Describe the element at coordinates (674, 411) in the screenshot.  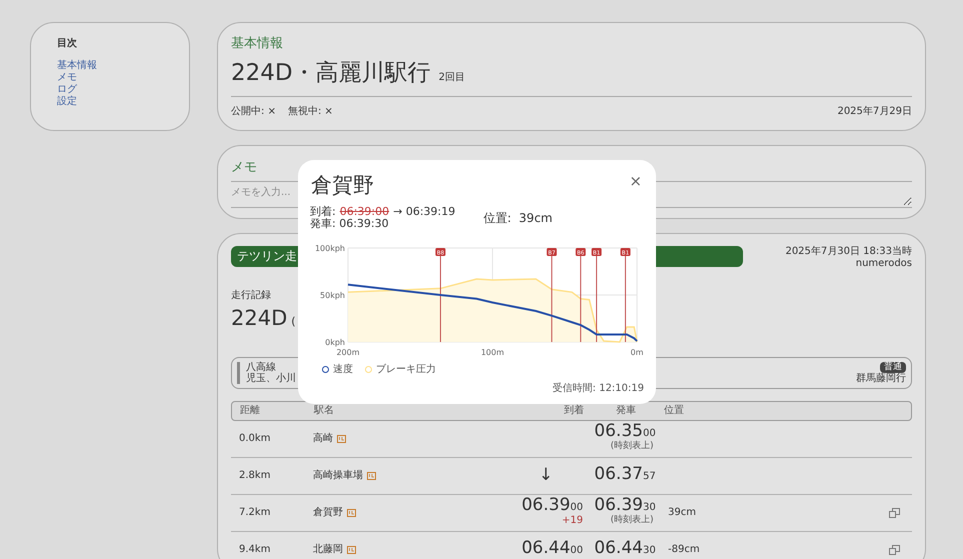
I see `column-header: 位置` at that location.